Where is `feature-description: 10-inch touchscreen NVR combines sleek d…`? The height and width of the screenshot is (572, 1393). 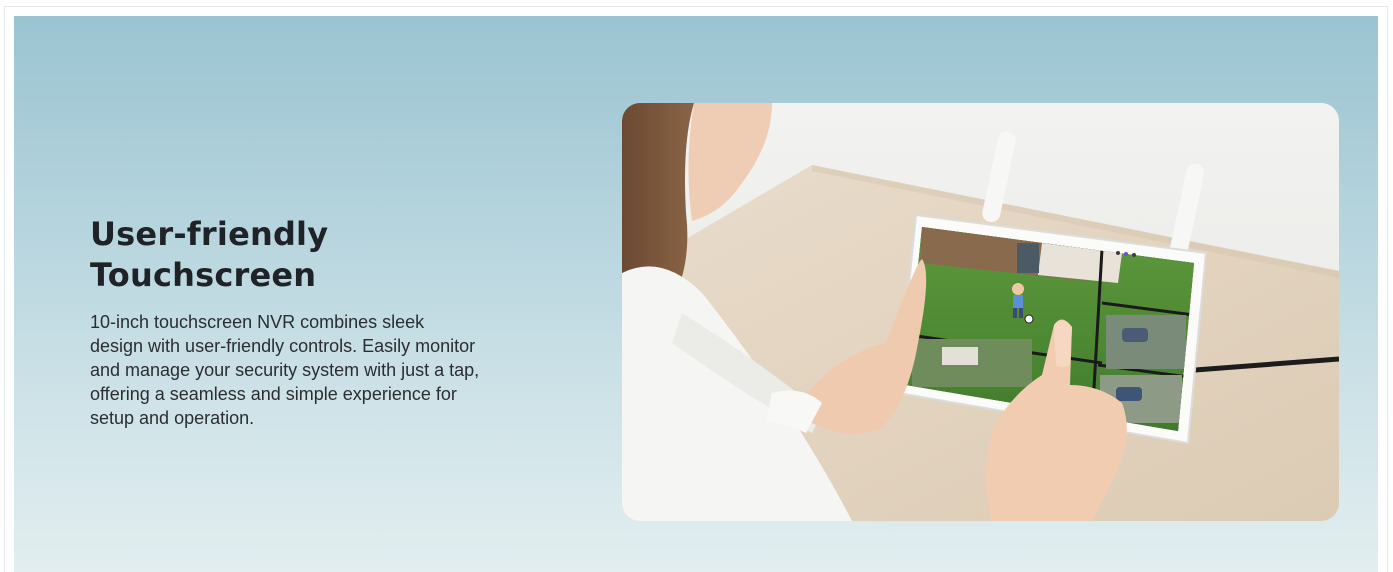
feature-description: 10-inch touchscreen NVR combines sleek d… is located at coordinates (285, 370).